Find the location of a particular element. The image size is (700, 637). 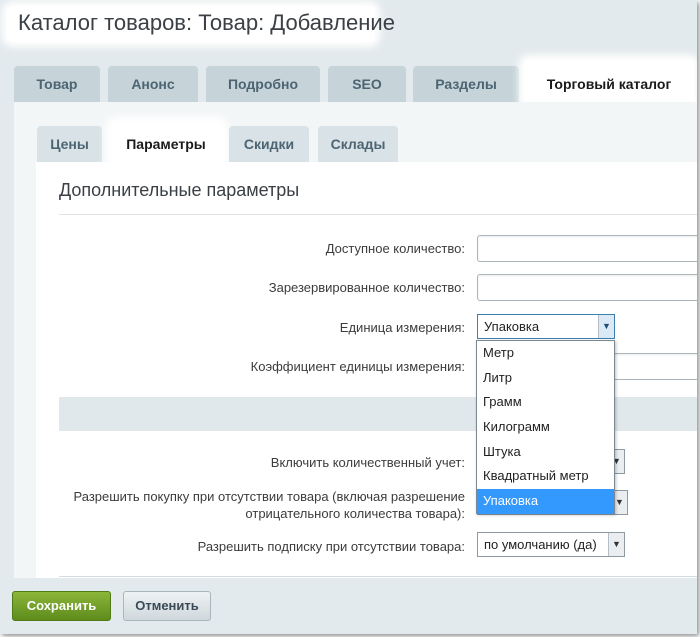

unit-select: Упаковка ▼ is located at coordinates (546, 326).